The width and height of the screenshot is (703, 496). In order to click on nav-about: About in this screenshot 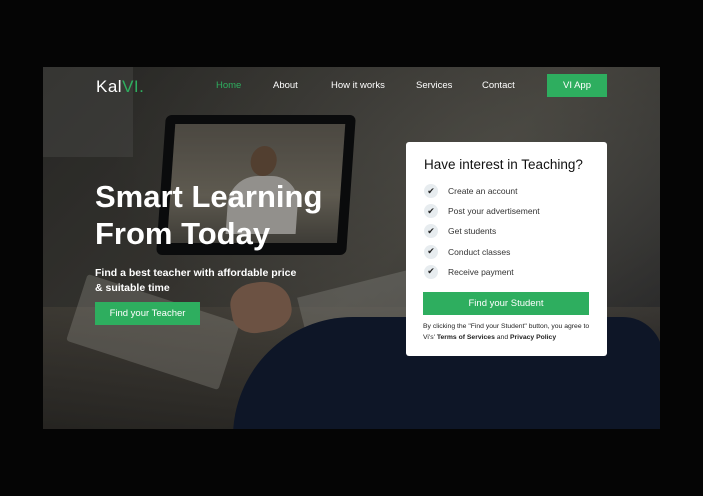, I will do `click(285, 85)`.